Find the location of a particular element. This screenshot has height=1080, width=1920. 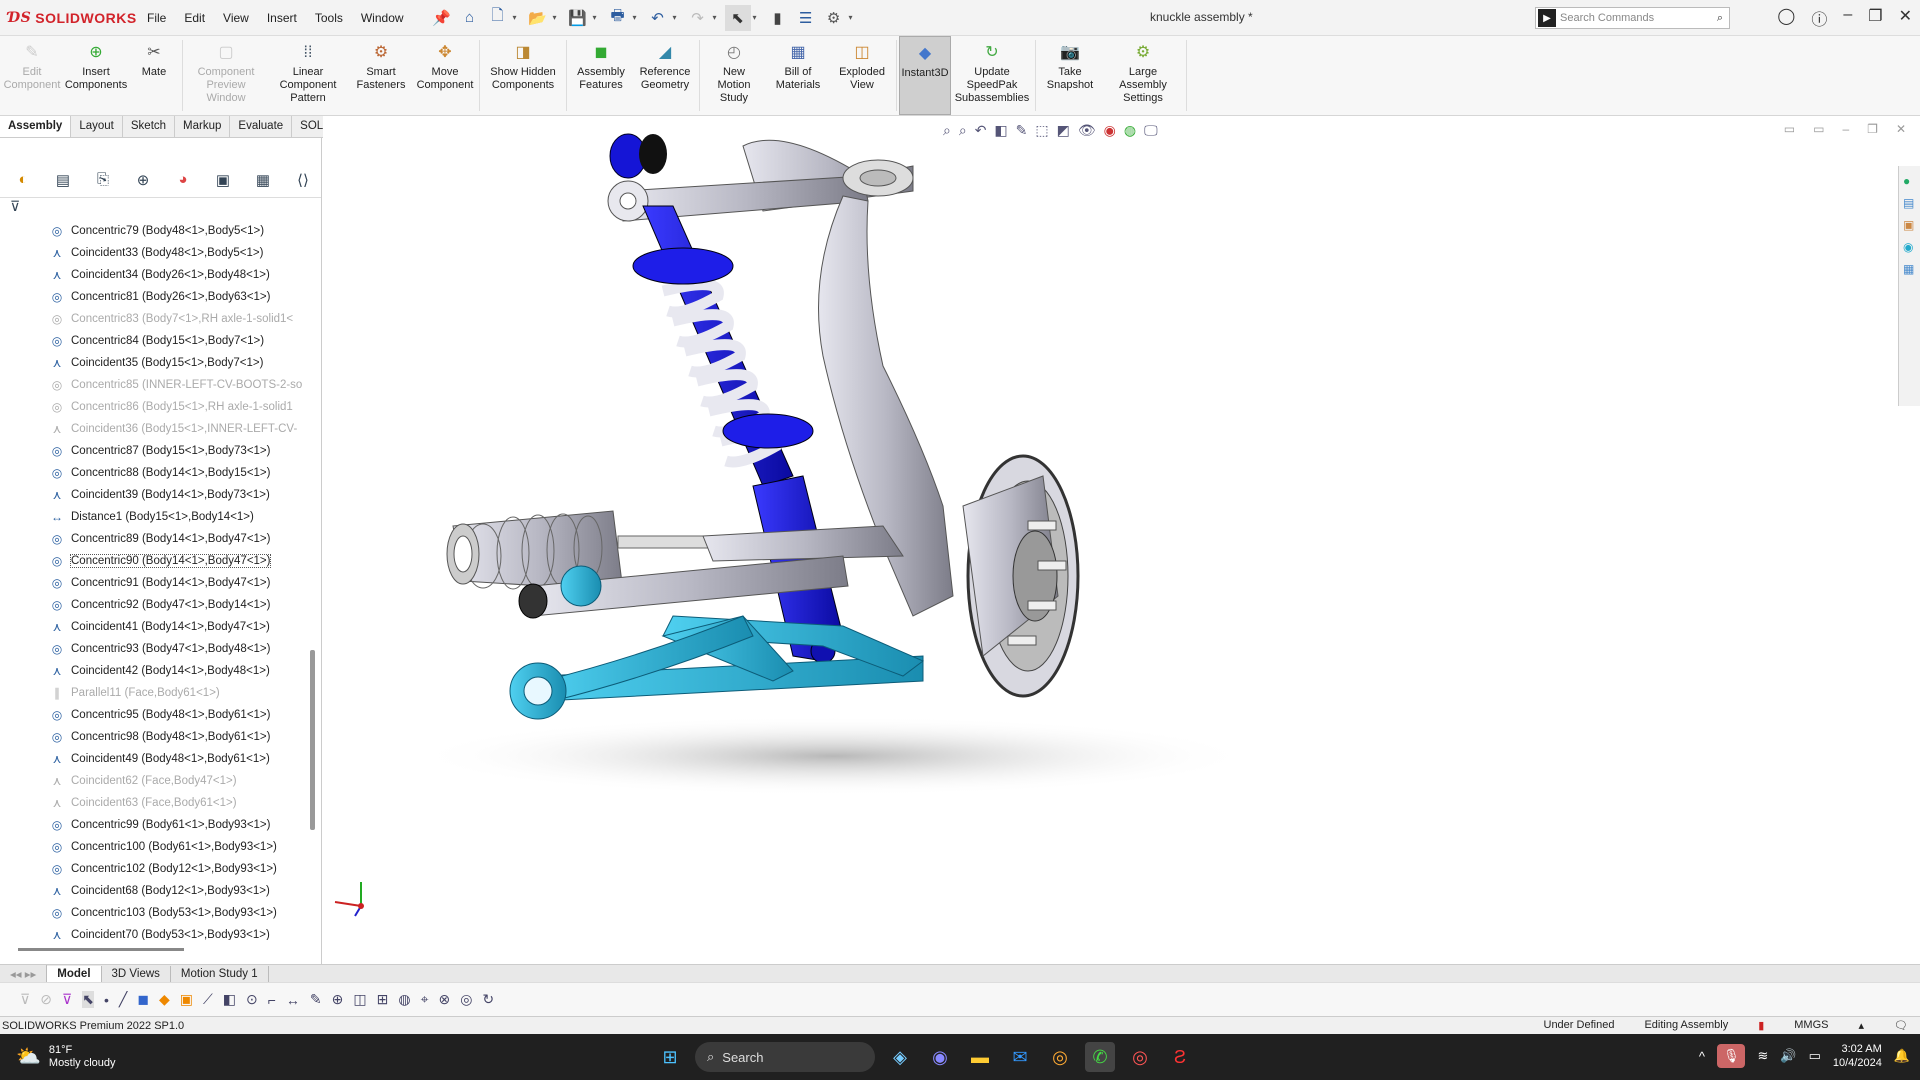

mate-tree-item: ⋏ Coincident41 (Body14<1>,Body47<1>) is located at coordinates (155, 627).